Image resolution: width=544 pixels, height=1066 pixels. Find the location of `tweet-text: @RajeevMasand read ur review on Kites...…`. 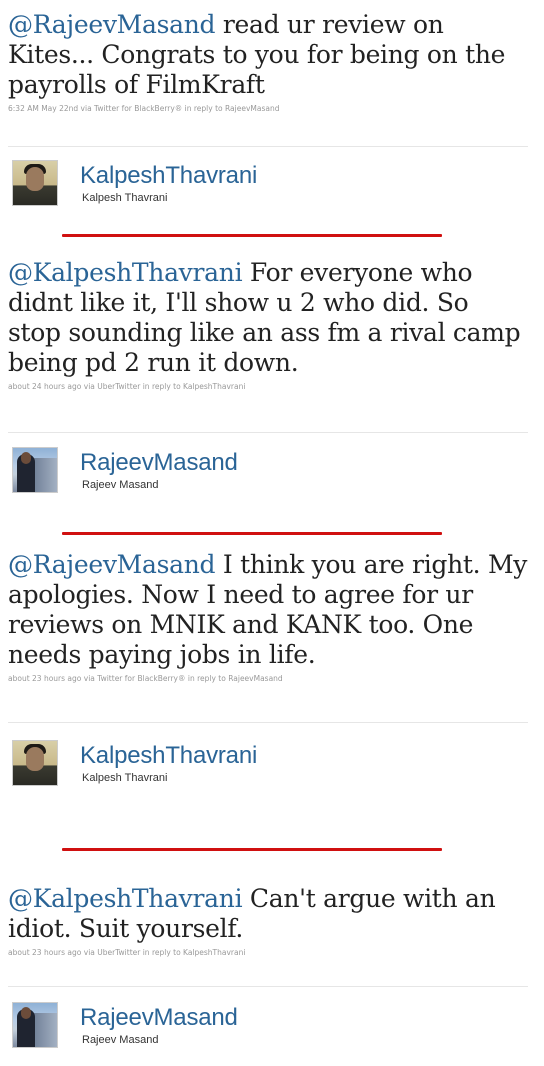

tweet-text: @RajeevMasand read ur review on Kites...… is located at coordinates (268, 55).